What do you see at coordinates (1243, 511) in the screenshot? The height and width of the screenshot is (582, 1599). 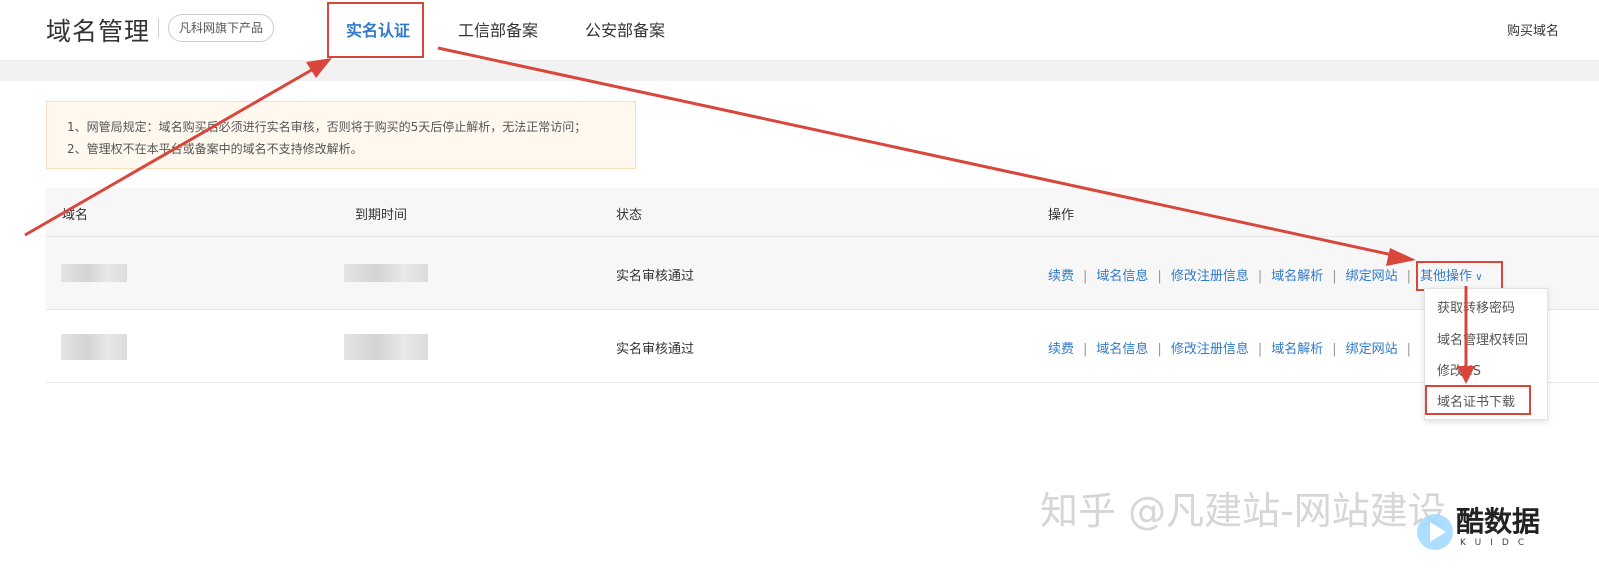 I see `watermark-text: 知乎 @凡建站-网站建设` at bounding box center [1243, 511].